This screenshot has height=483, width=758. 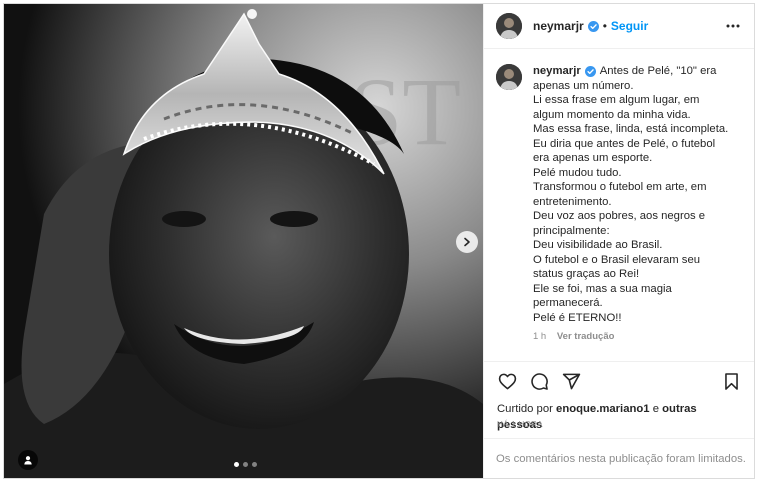 I want to click on like-button, so click(x=507, y=382).